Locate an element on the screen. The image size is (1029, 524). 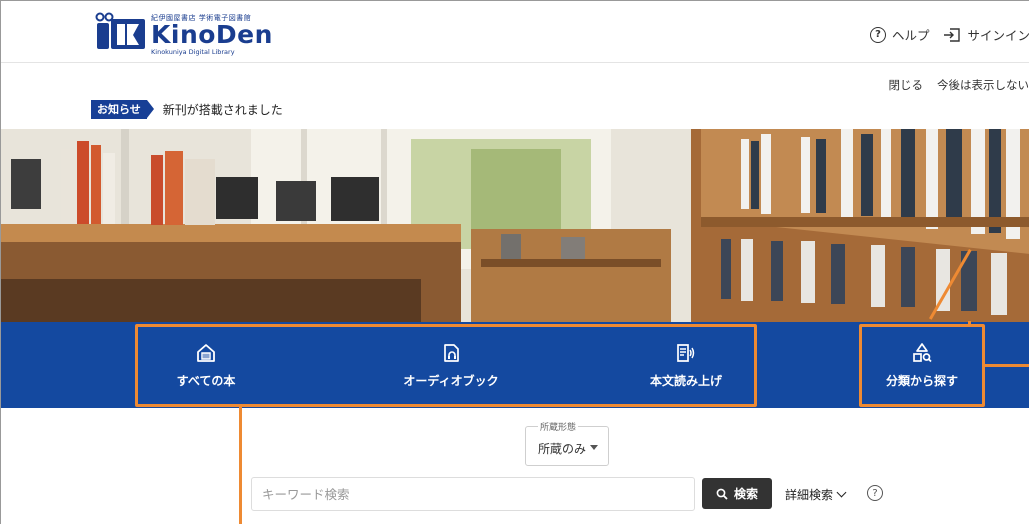
signin-icon is located at coordinates (952, 34).